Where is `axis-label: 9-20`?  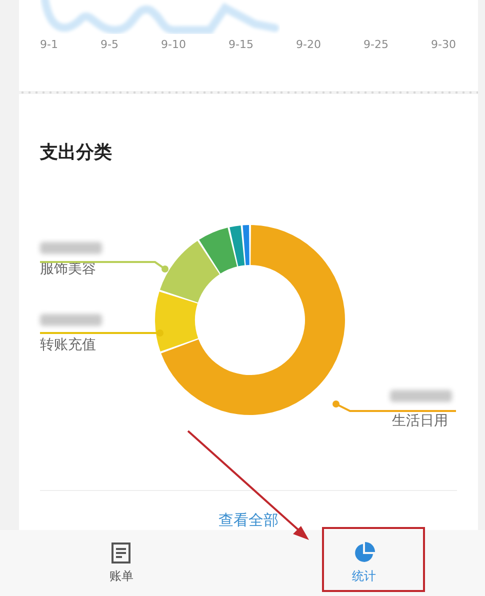
axis-label: 9-20 is located at coordinates (308, 44).